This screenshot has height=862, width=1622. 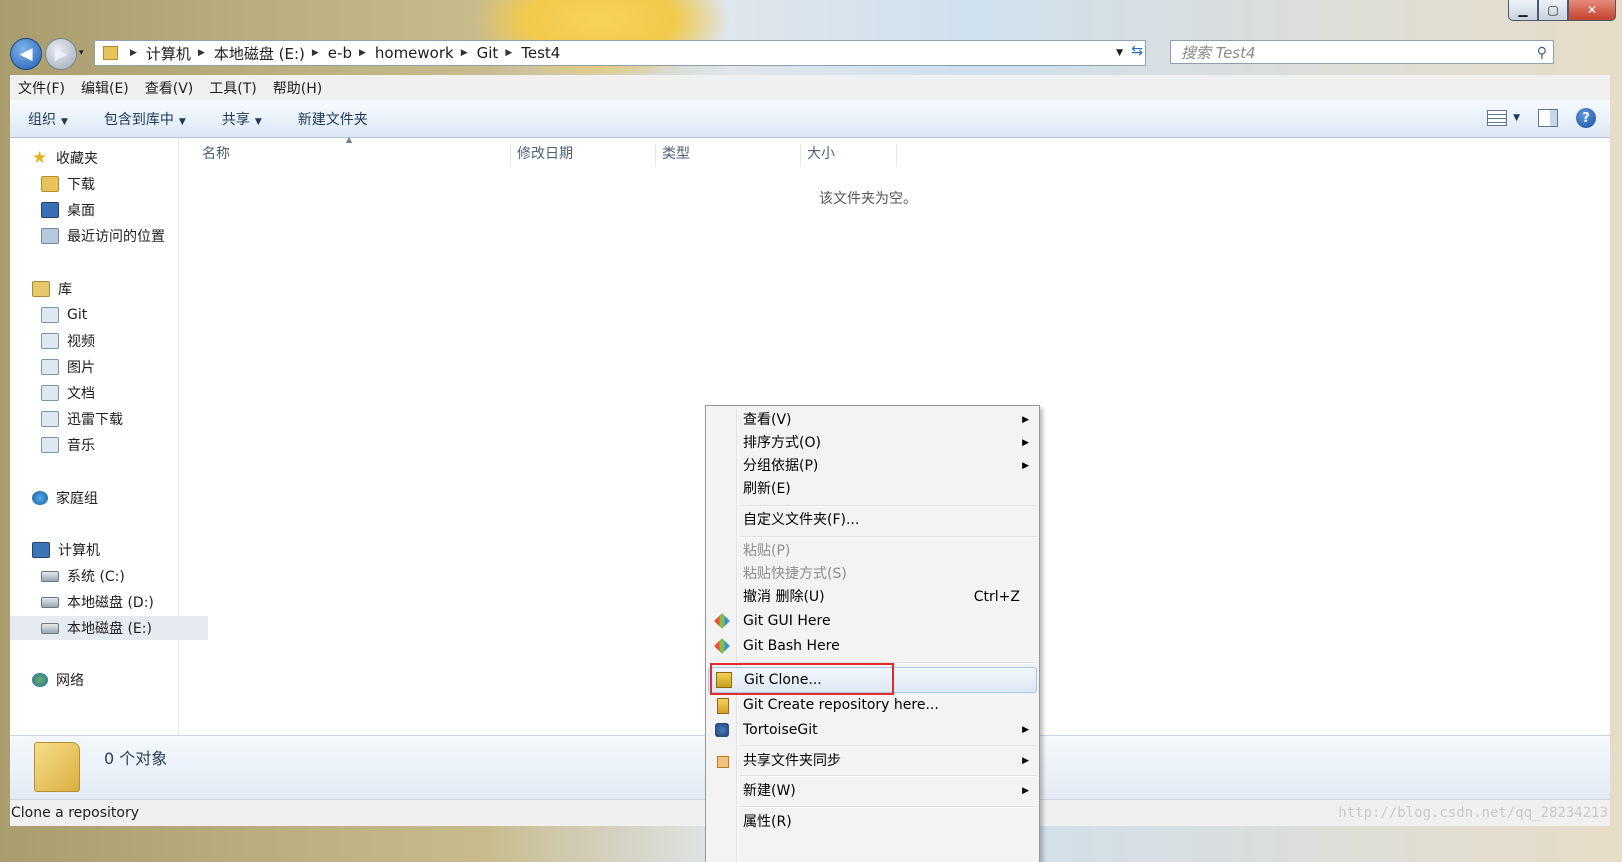 I want to click on column-header-size: 大小, so click(x=849, y=155).